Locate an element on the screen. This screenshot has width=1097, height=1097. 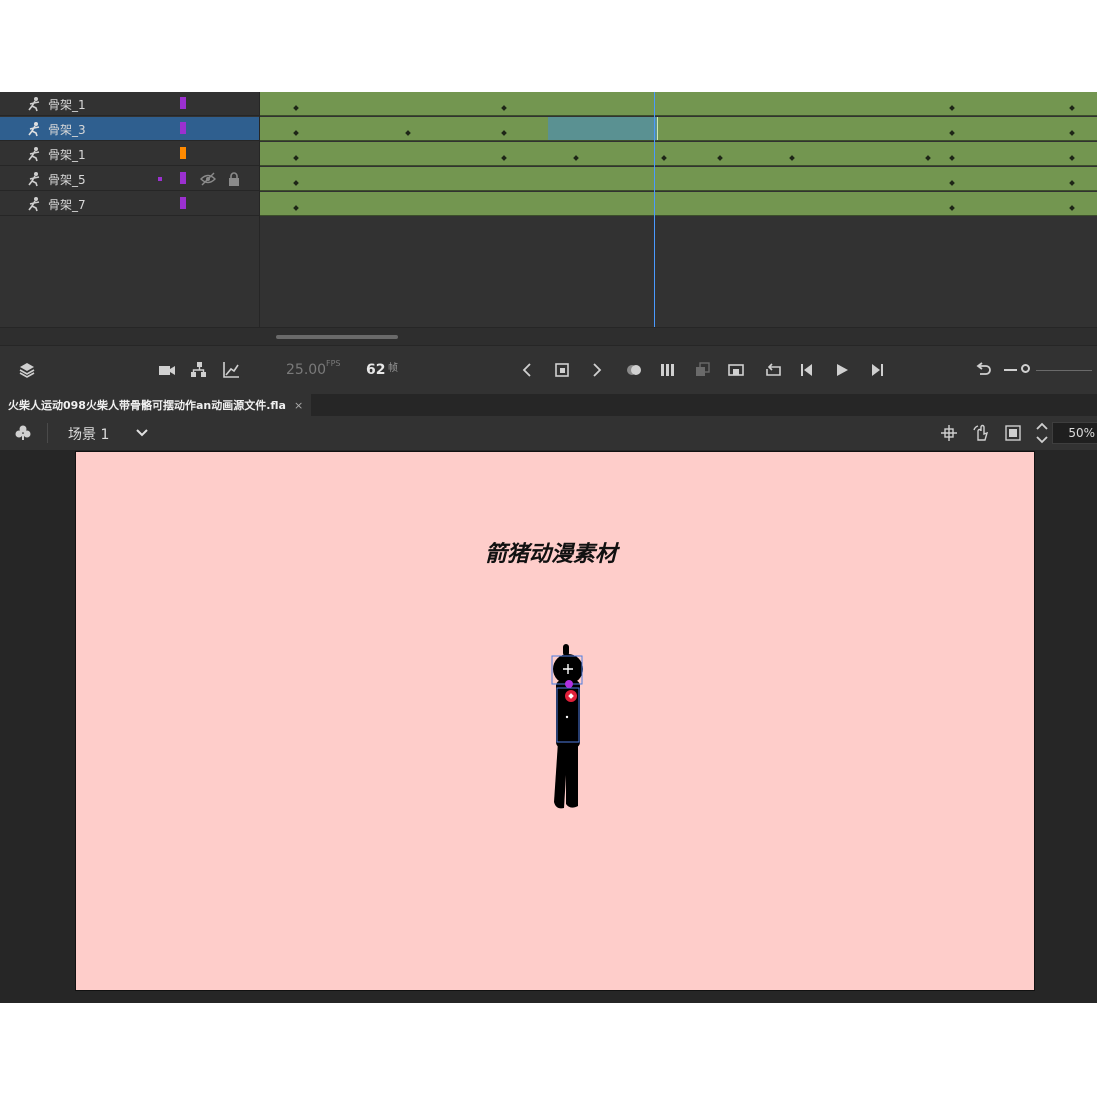
lock-icon is located at coordinates (234, 179).